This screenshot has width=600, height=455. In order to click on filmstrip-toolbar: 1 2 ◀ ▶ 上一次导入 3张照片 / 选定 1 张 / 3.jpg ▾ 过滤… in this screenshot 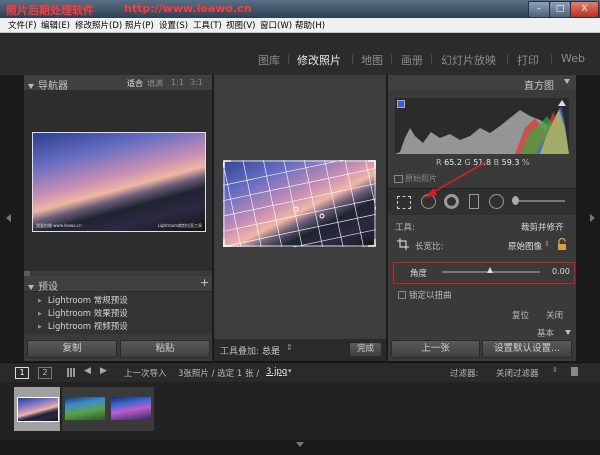, I will do `click(300, 372)`.